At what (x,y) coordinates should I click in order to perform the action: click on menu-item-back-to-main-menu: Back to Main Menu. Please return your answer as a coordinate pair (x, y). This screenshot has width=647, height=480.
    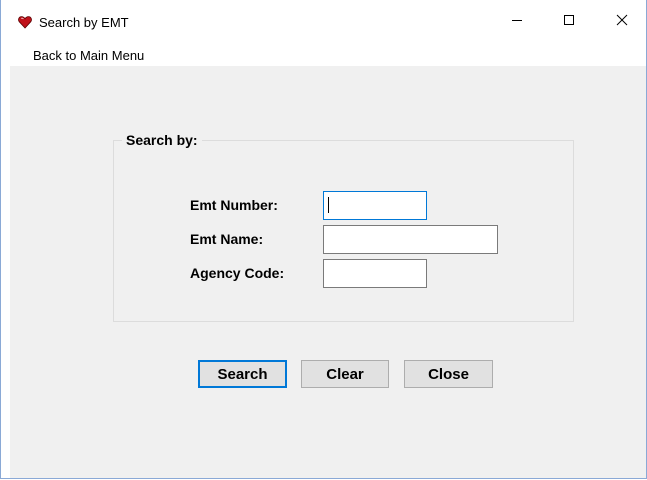
    Looking at the image, I should click on (88, 55).